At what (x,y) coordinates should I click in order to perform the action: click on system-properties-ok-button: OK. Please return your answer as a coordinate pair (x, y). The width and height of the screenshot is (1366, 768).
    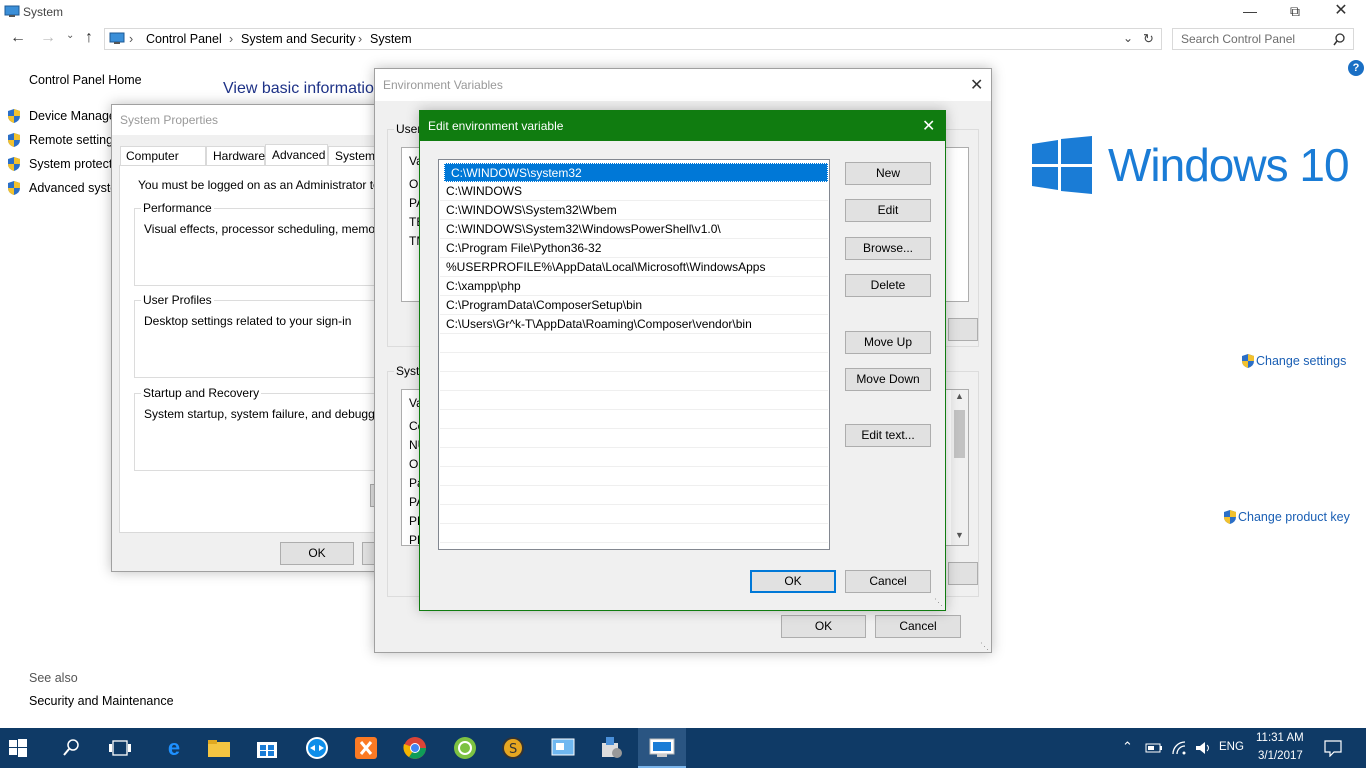
    Looking at the image, I should click on (317, 553).